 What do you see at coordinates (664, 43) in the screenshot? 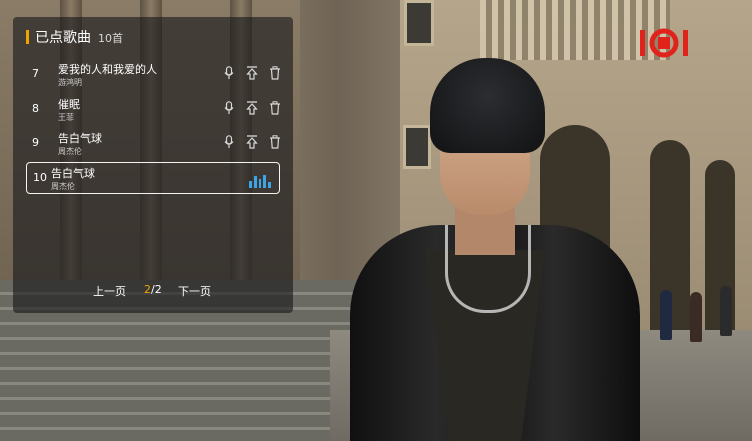
I see `logo-icon` at bounding box center [664, 43].